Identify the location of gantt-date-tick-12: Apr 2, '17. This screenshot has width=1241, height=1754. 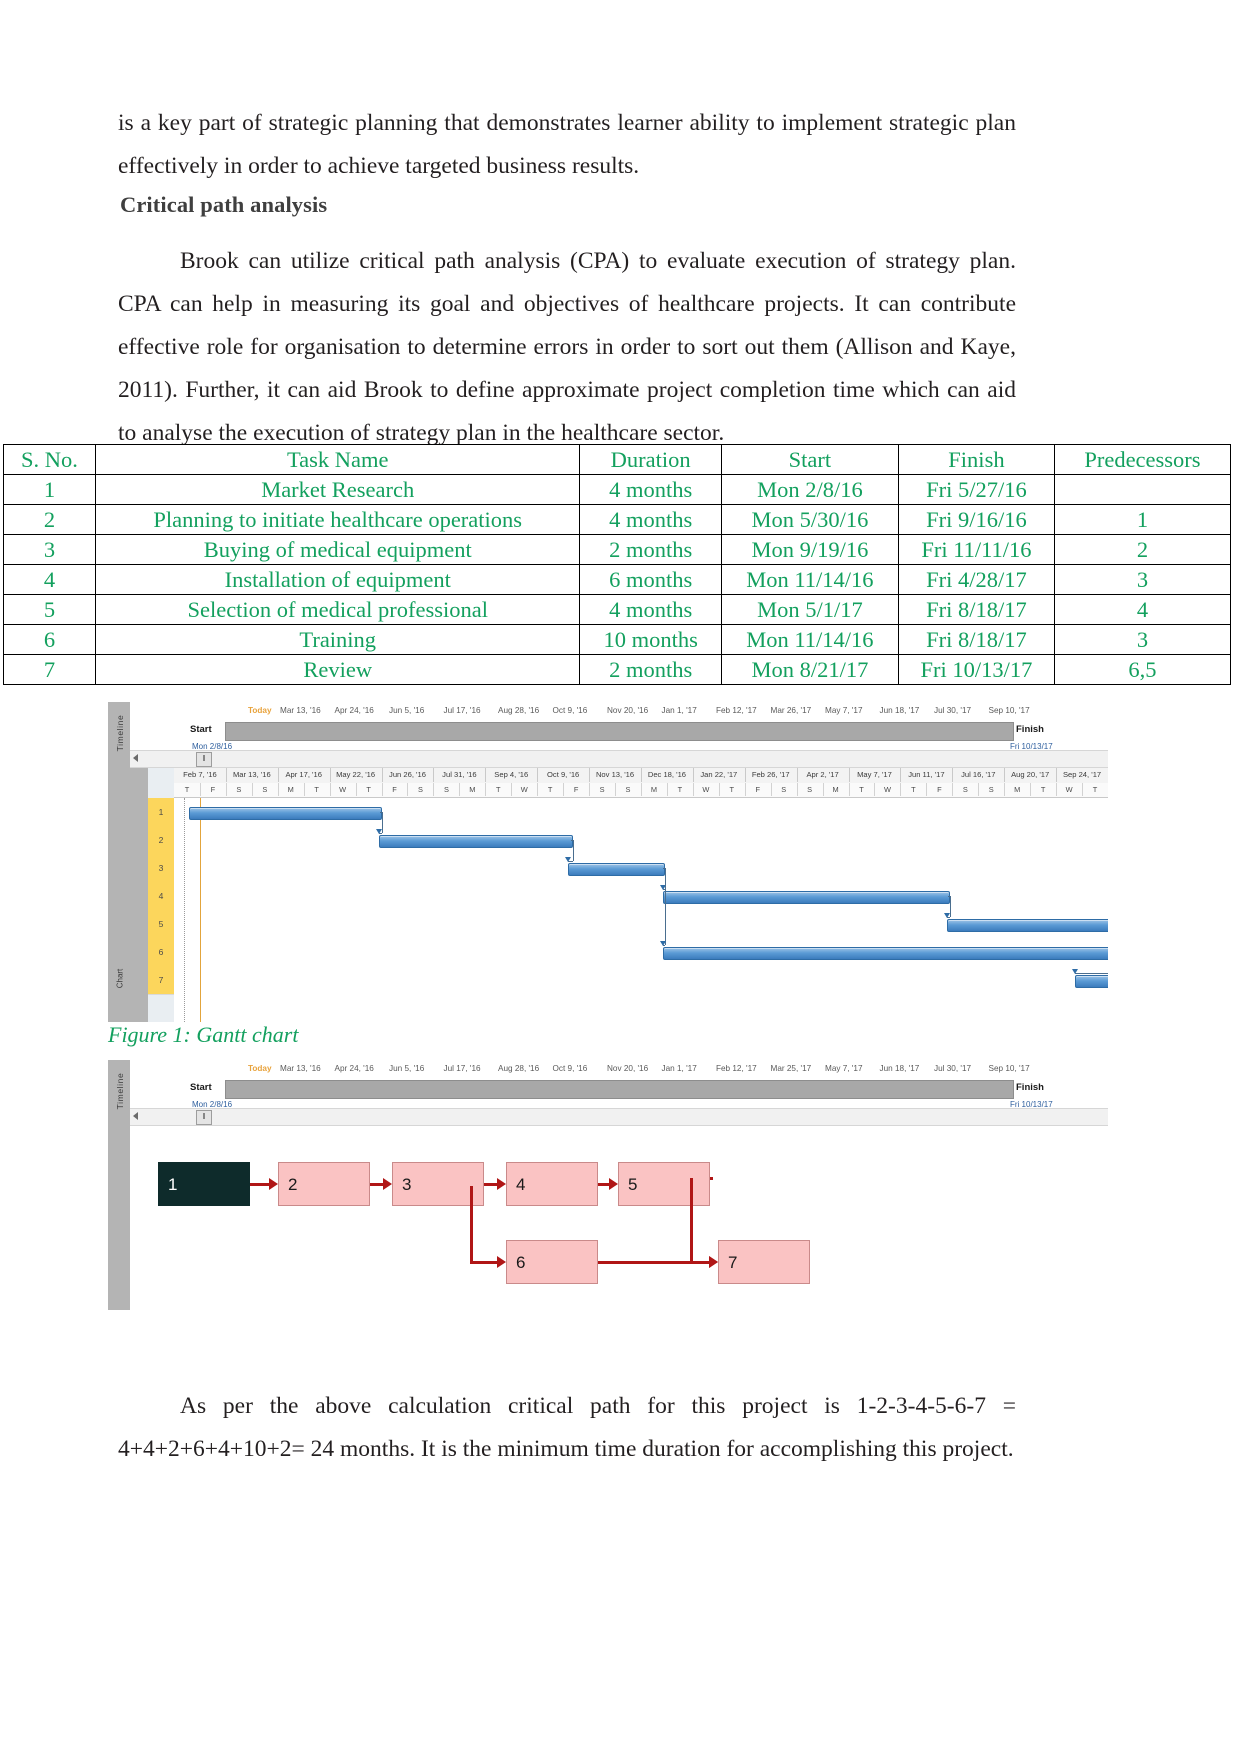
(823, 775).